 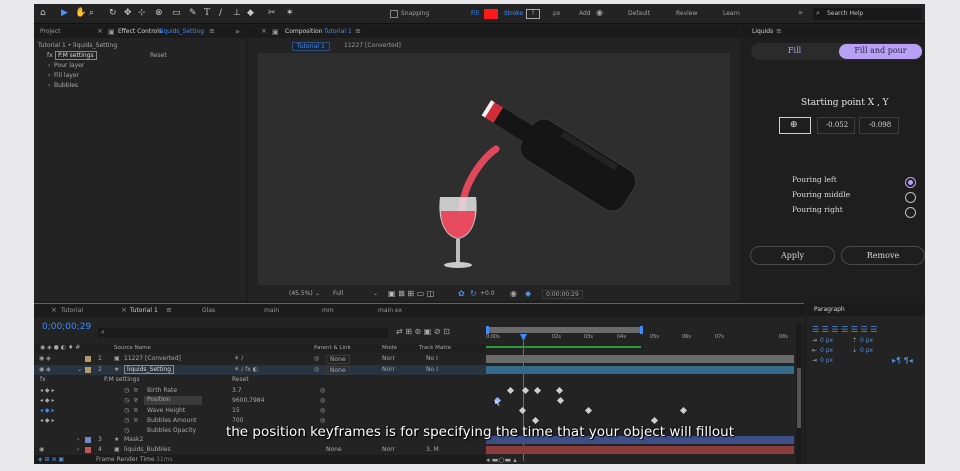 I want to click on workspace-review: Review, so click(x=686, y=13).